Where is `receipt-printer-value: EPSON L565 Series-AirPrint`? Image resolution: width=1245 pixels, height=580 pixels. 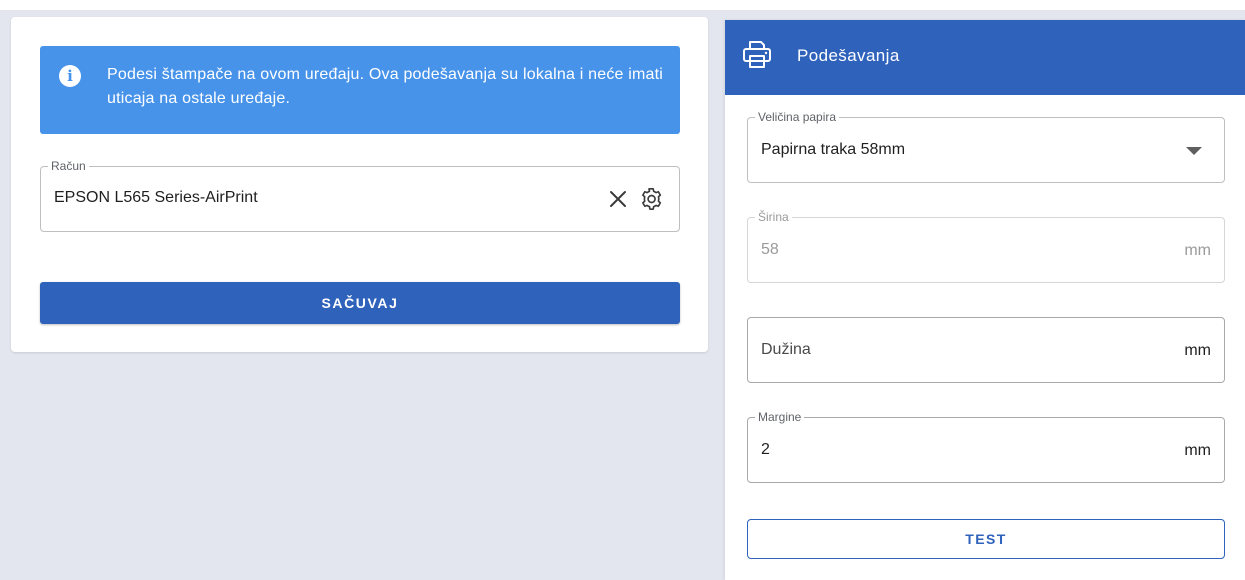 receipt-printer-value: EPSON L565 Series-AirPrint is located at coordinates (156, 197).